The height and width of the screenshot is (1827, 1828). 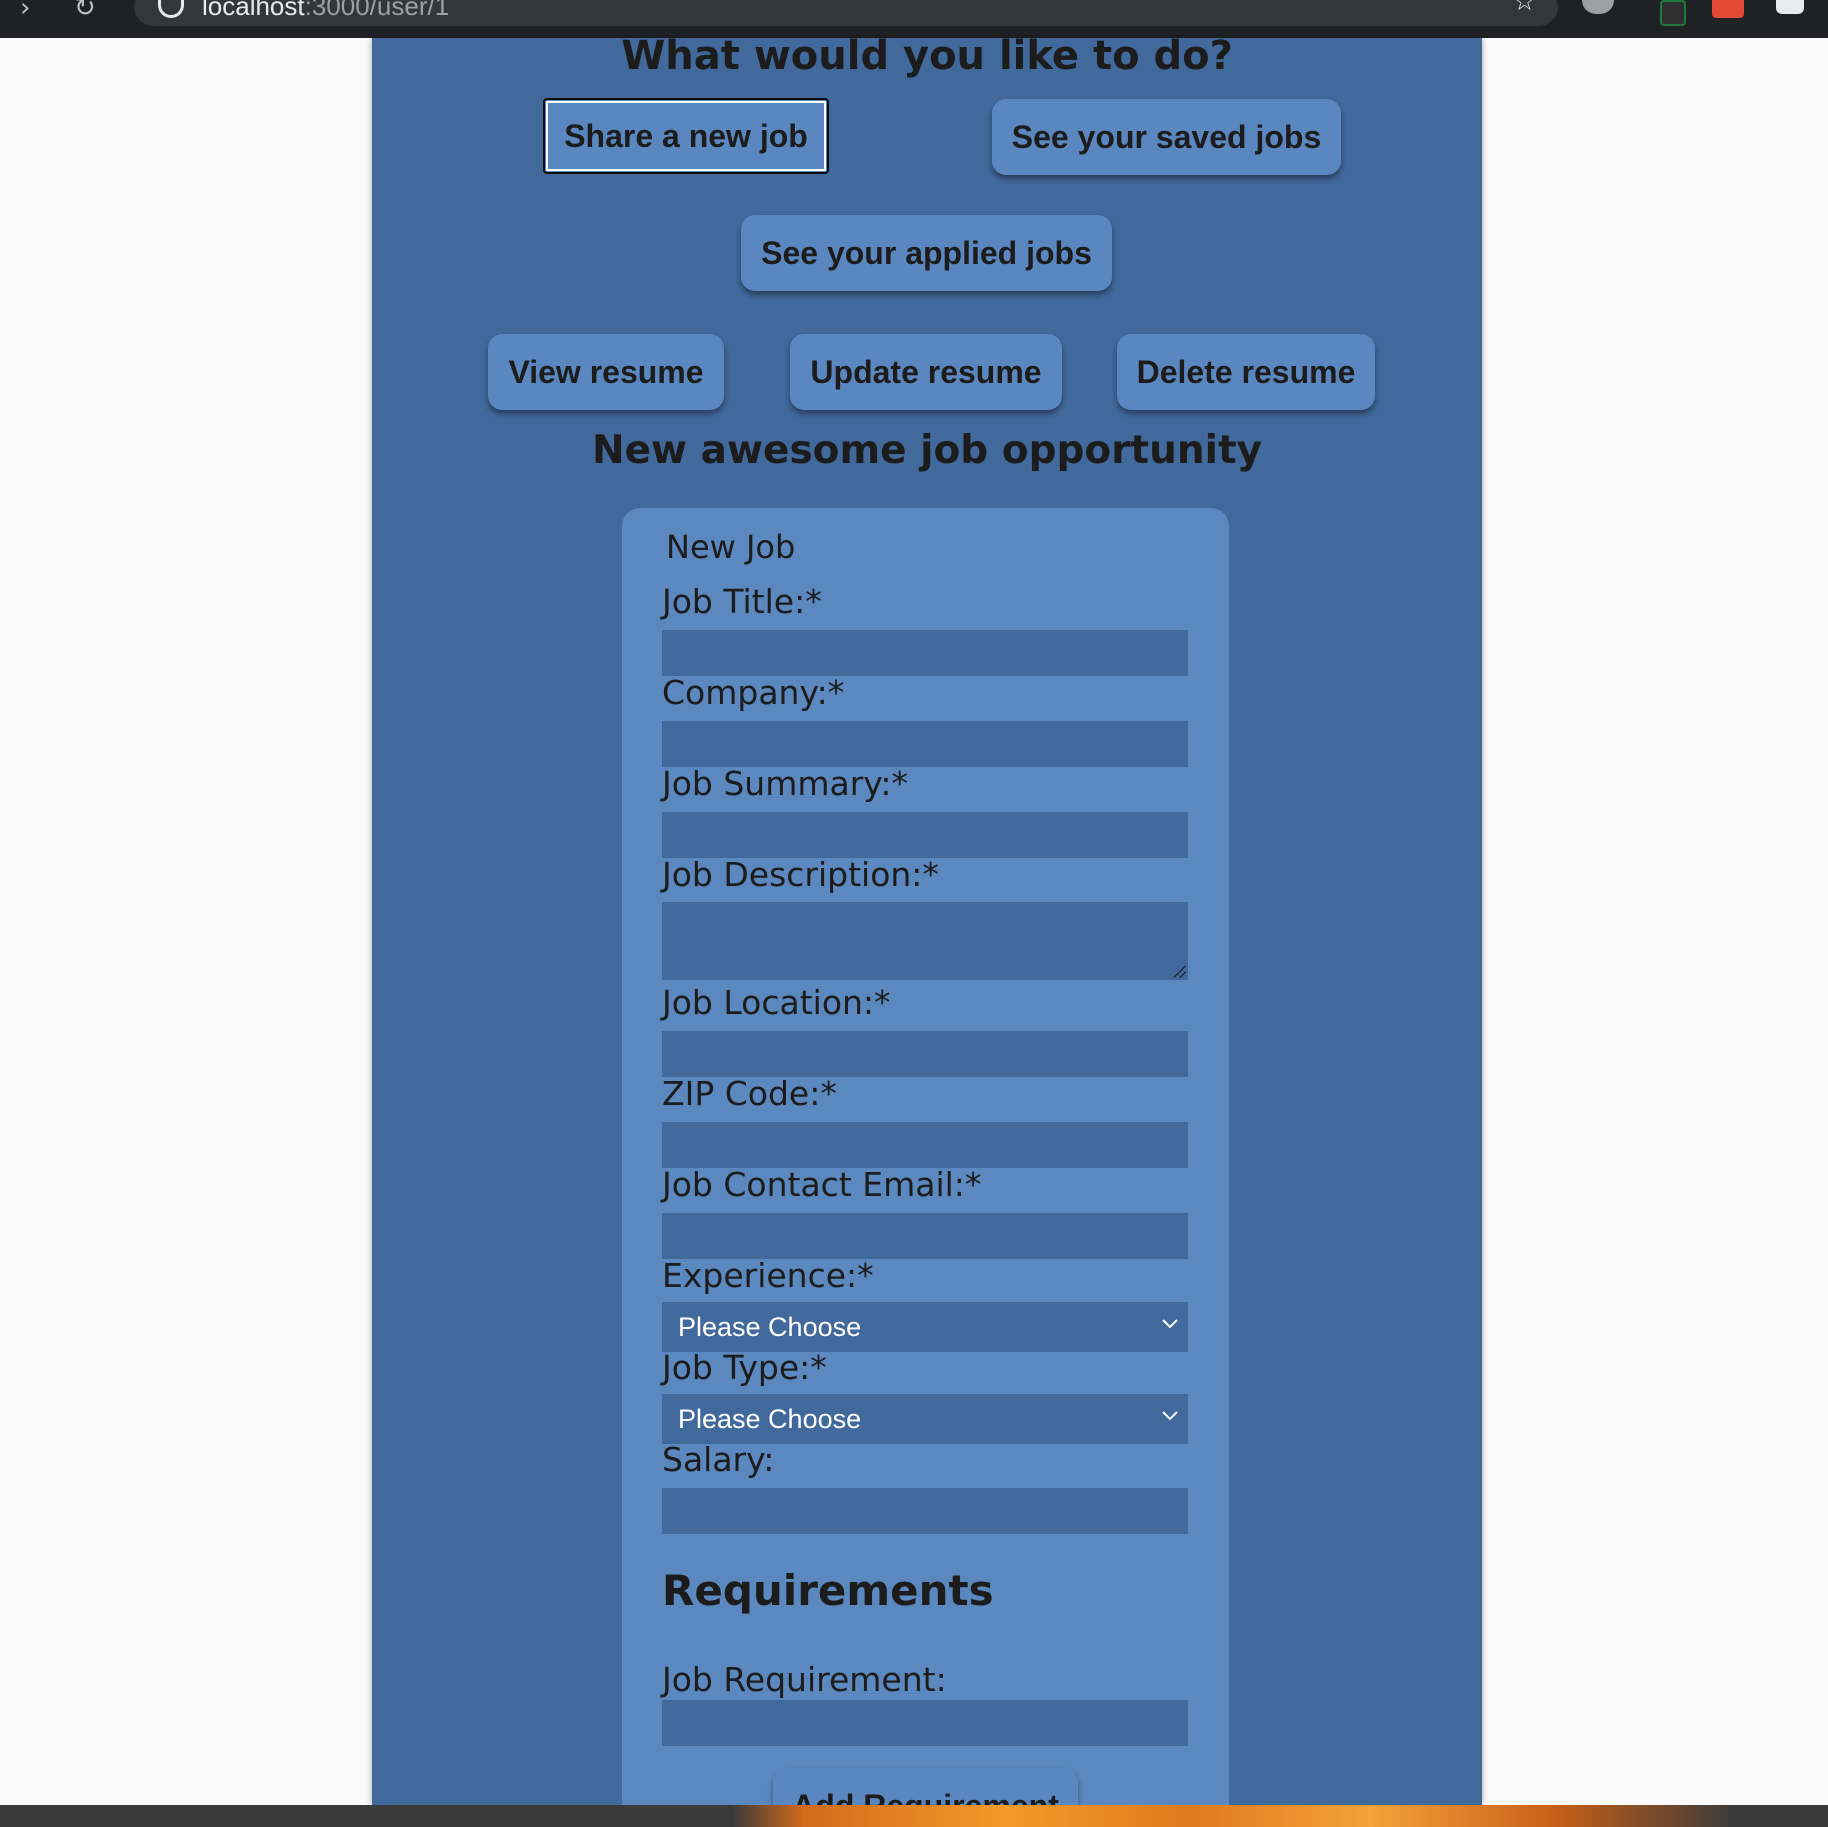 I want to click on job-requirement-input, so click(x=925, y=1723).